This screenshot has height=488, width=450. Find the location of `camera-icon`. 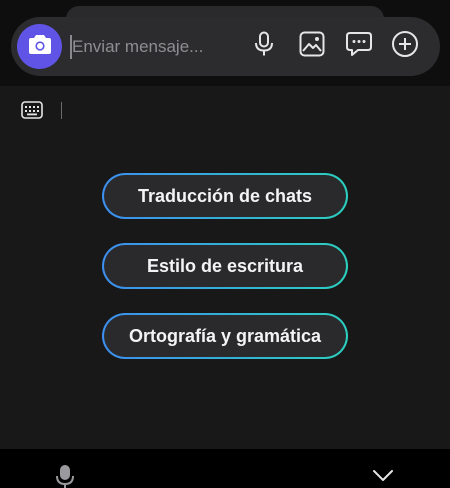

camera-icon is located at coordinates (40, 46).